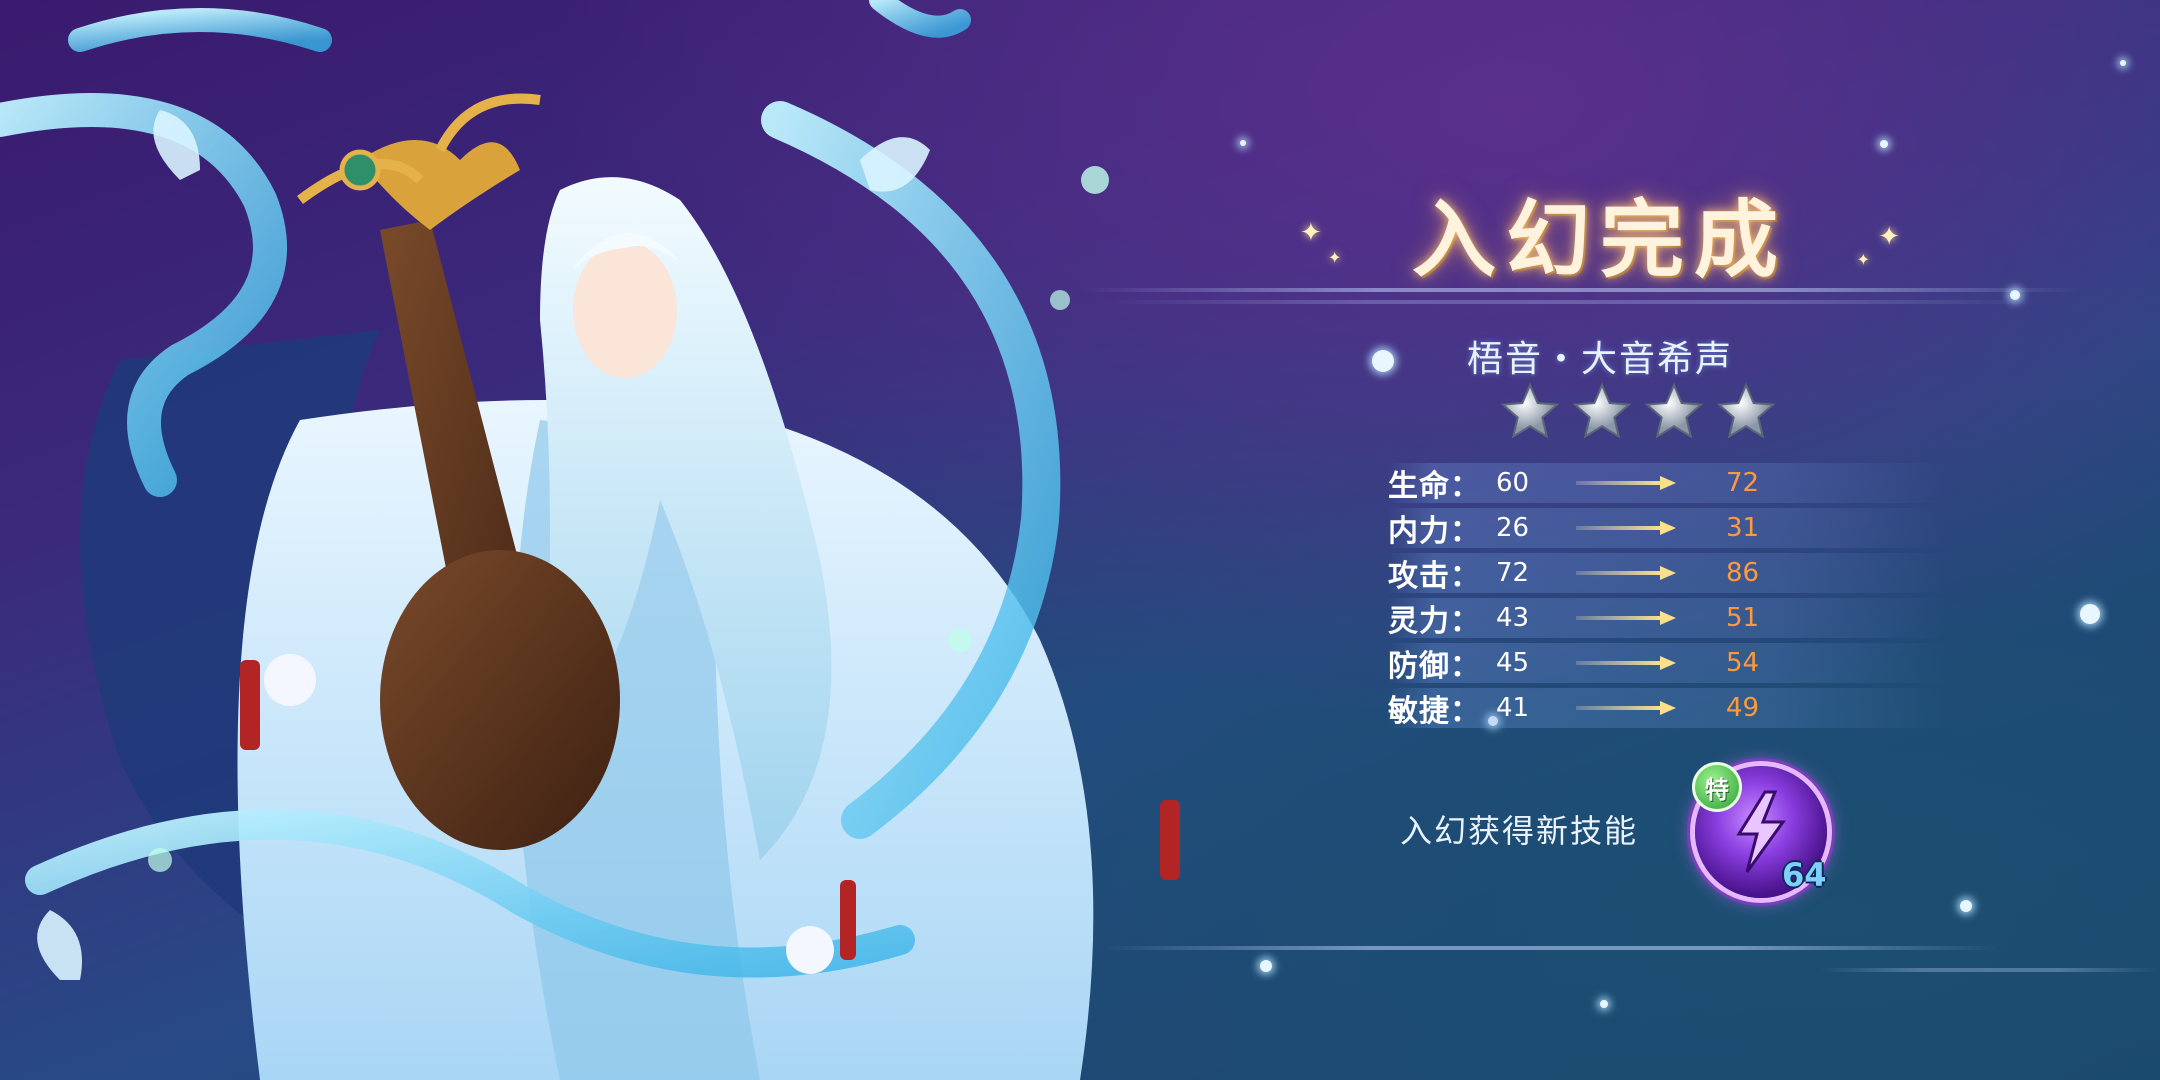 This screenshot has height=1080, width=2160. I want to click on new-skill-label: 入幻获得新技能, so click(1519, 831).